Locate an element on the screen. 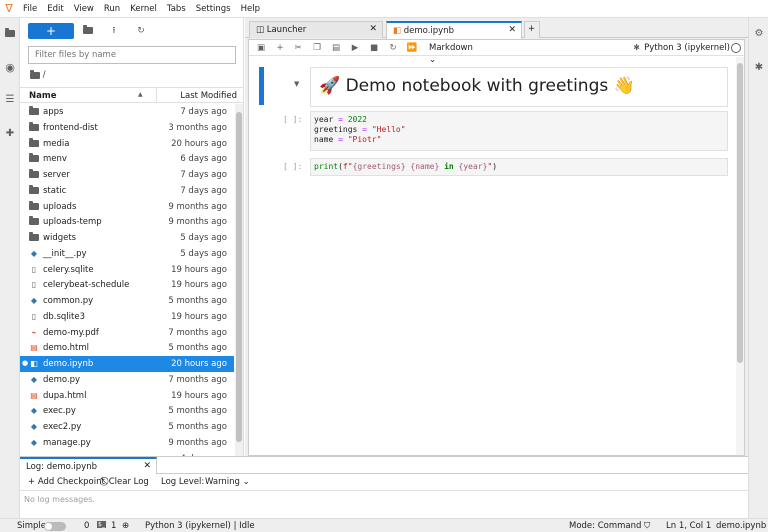 The height and width of the screenshot is (532, 768). file-name: db.sqlite3 is located at coordinates (64, 316).